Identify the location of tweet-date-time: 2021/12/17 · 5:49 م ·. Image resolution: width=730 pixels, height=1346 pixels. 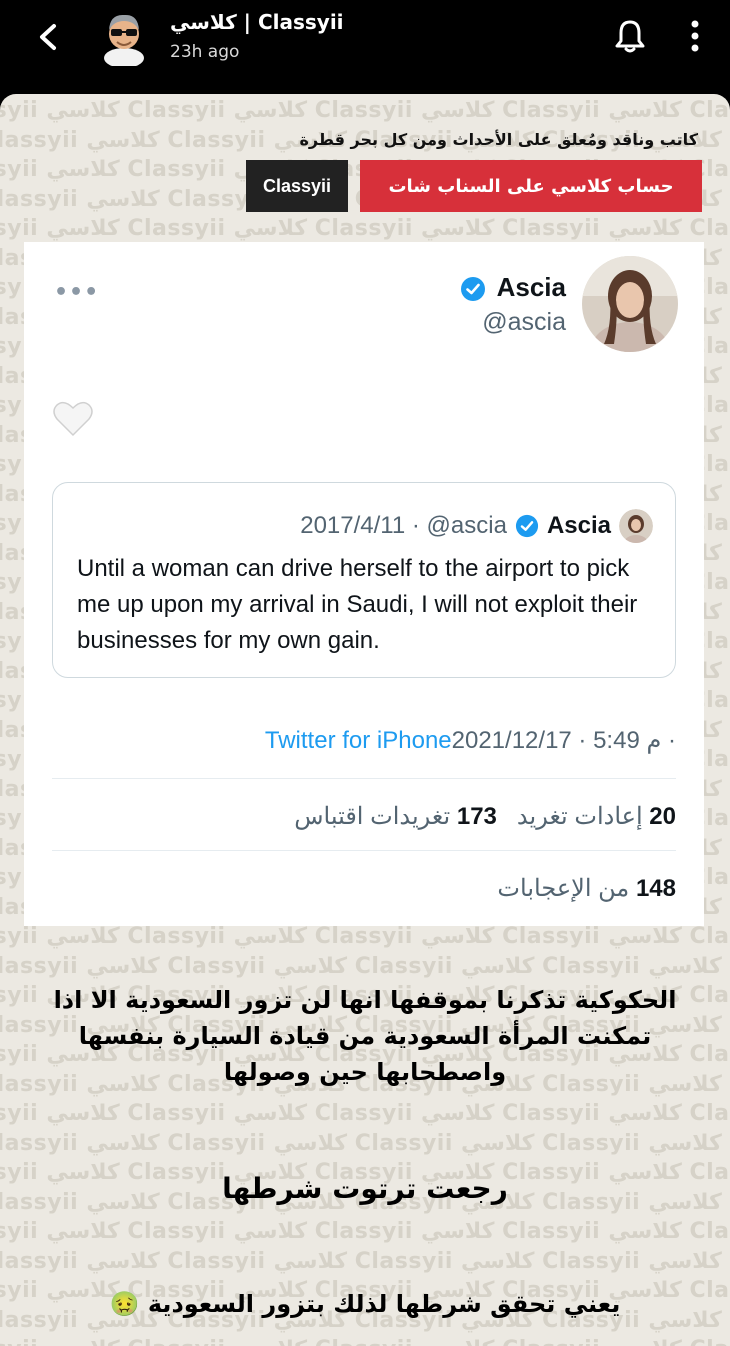
(563, 740).